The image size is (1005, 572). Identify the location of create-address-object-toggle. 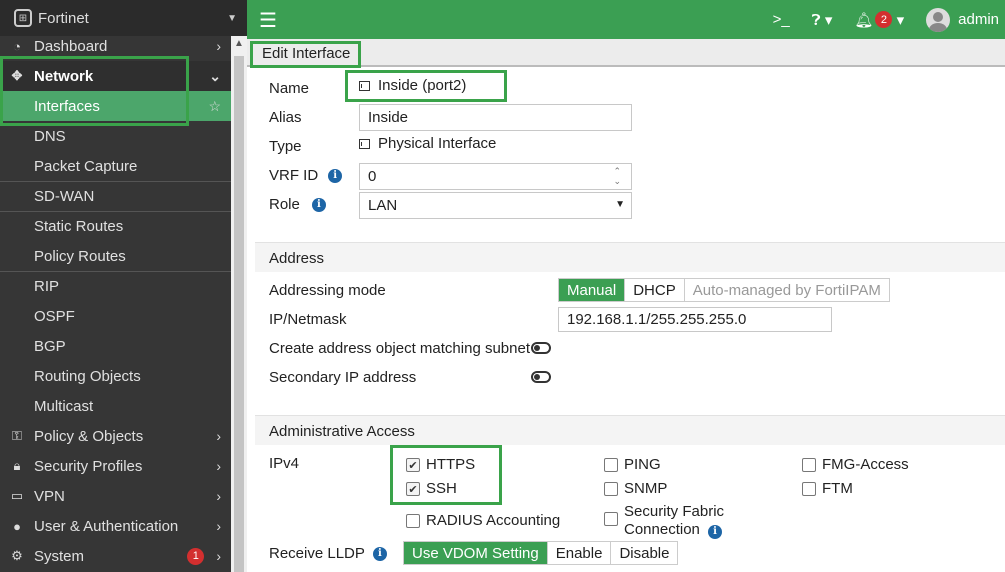
(541, 348).